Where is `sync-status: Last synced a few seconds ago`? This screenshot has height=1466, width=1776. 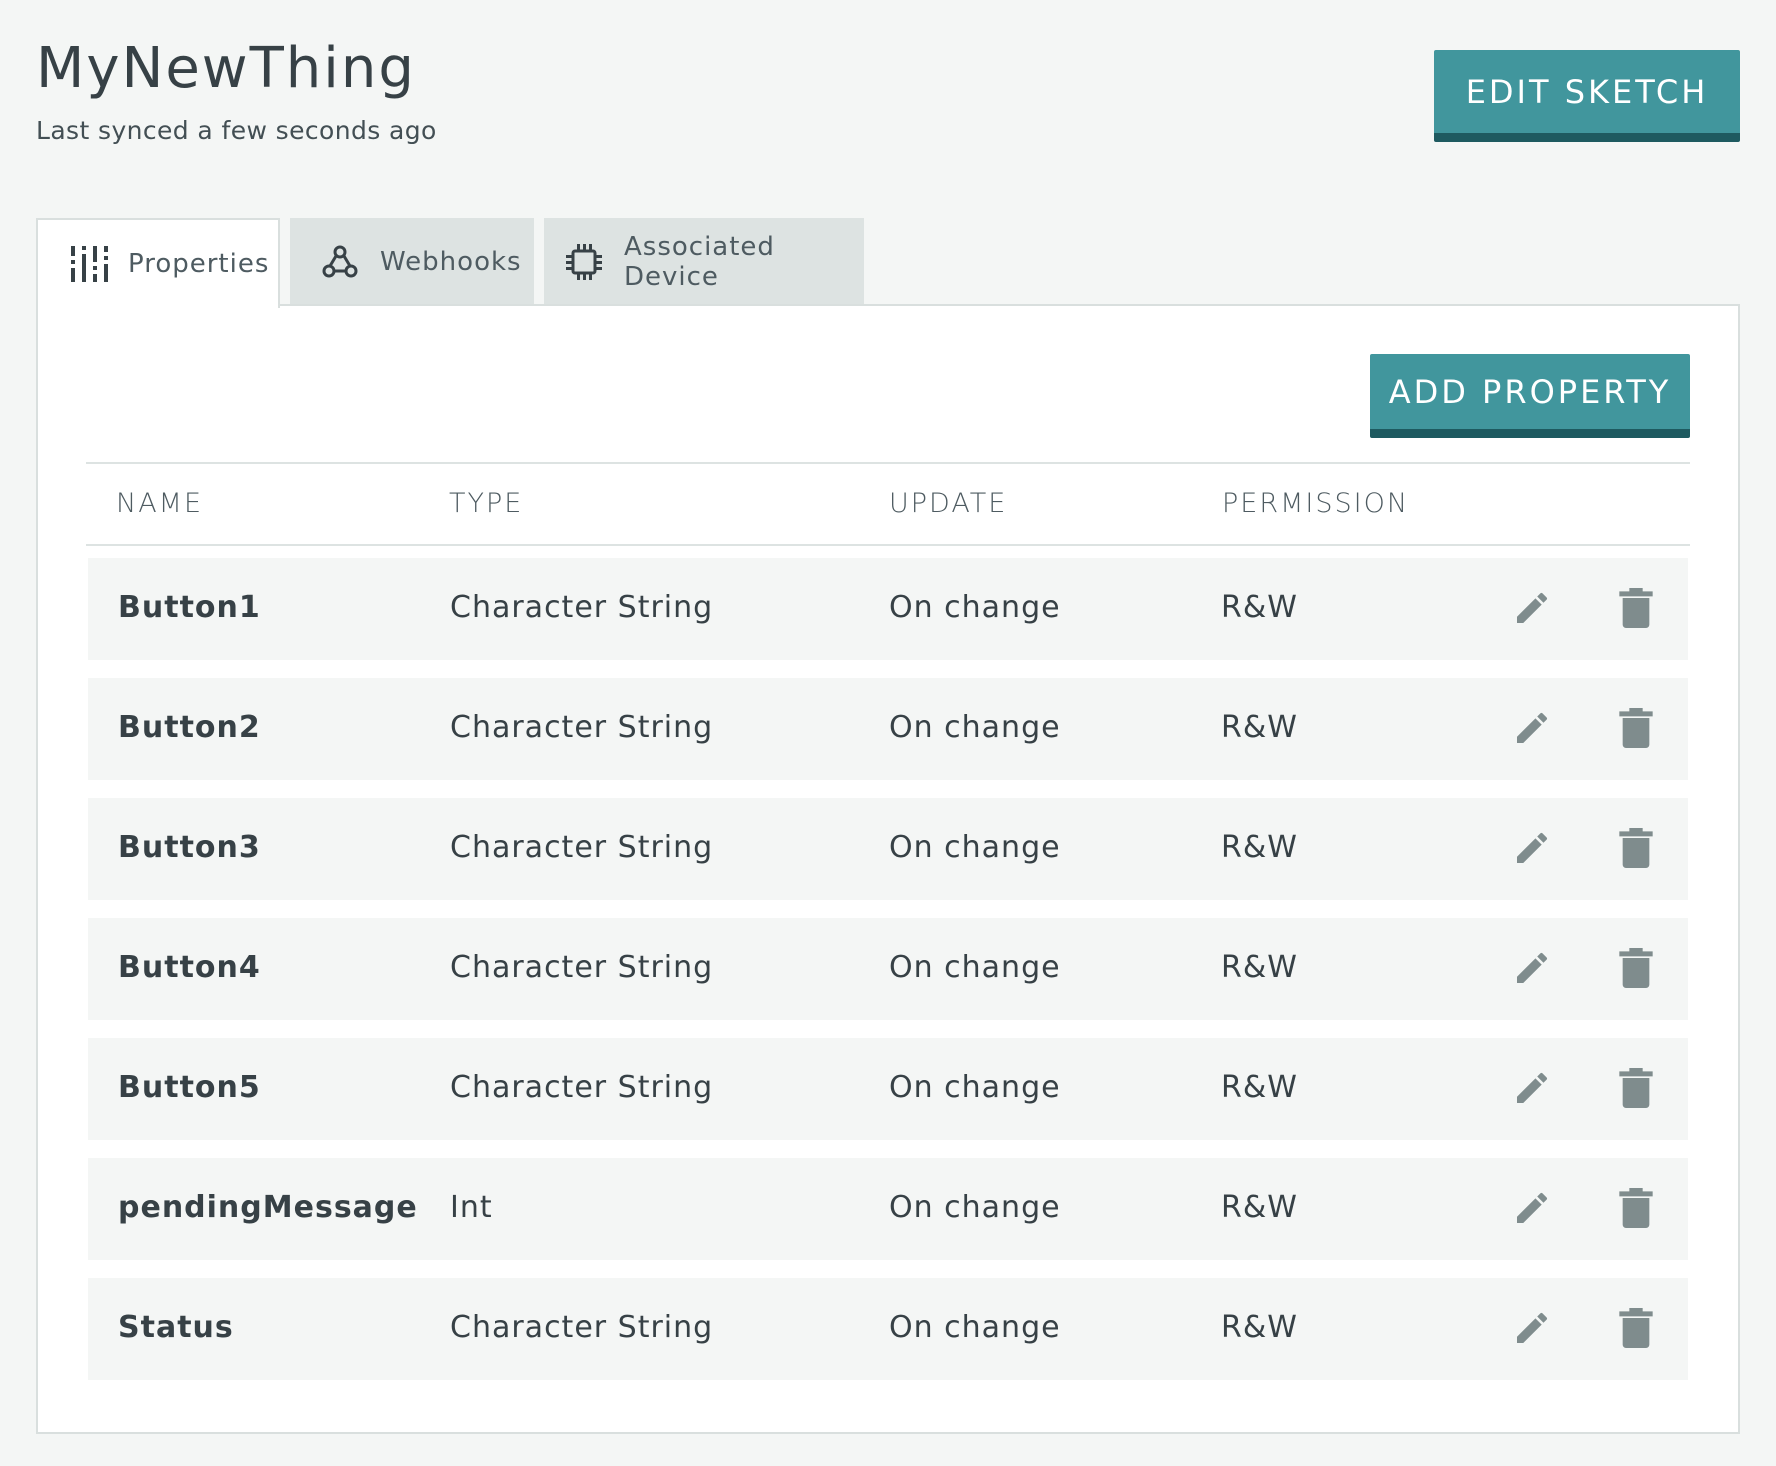 sync-status: Last synced a few seconds ago is located at coordinates (236, 130).